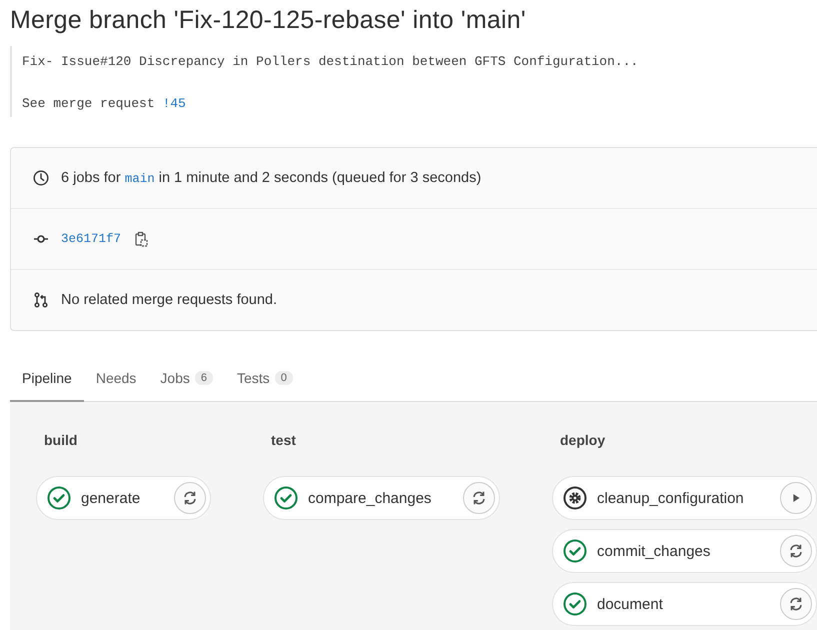 The height and width of the screenshot is (630, 817). What do you see at coordinates (111, 498) in the screenshot?
I see `job-name: generate` at bounding box center [111, 498].